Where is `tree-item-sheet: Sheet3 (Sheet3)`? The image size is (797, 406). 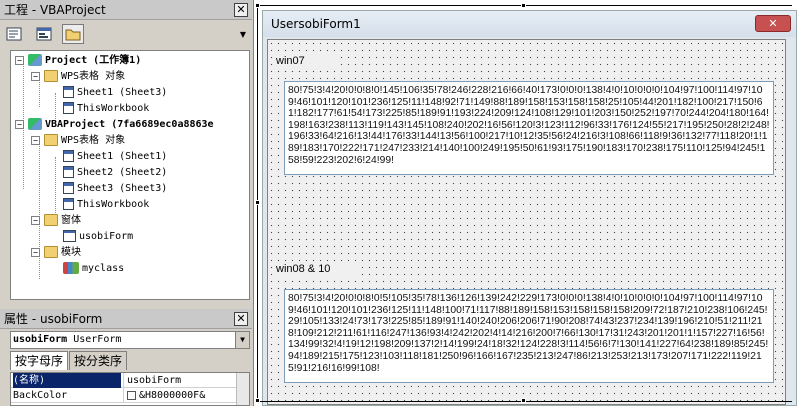
tree-item-sheet: Sheet3 (Sheet3) is located at coordinates (115, 189).